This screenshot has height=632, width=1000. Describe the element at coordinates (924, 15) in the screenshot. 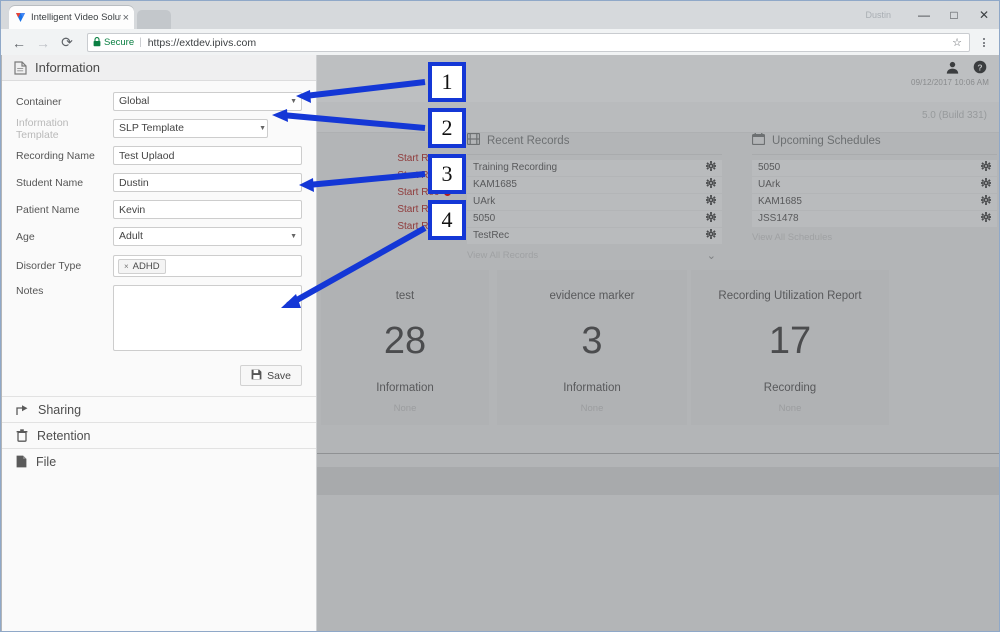

I see `minimize-button: —` at that location.